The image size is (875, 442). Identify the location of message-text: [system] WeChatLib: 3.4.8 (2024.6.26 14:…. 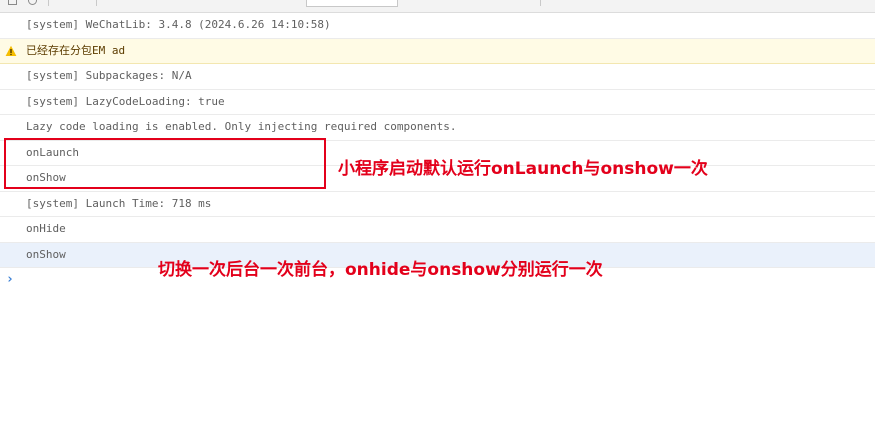
(178, 24).